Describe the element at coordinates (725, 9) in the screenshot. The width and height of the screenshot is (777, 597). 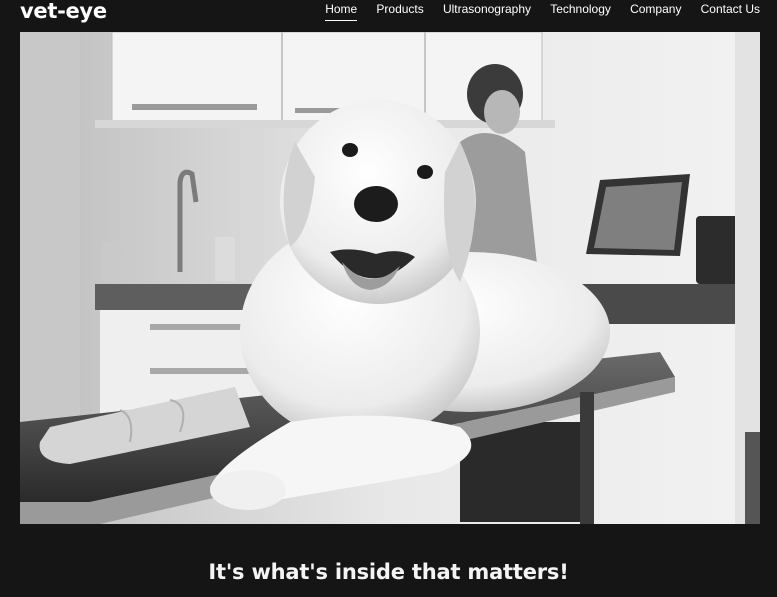
I see `nav-item-contact-us: Contact Us` at that location.